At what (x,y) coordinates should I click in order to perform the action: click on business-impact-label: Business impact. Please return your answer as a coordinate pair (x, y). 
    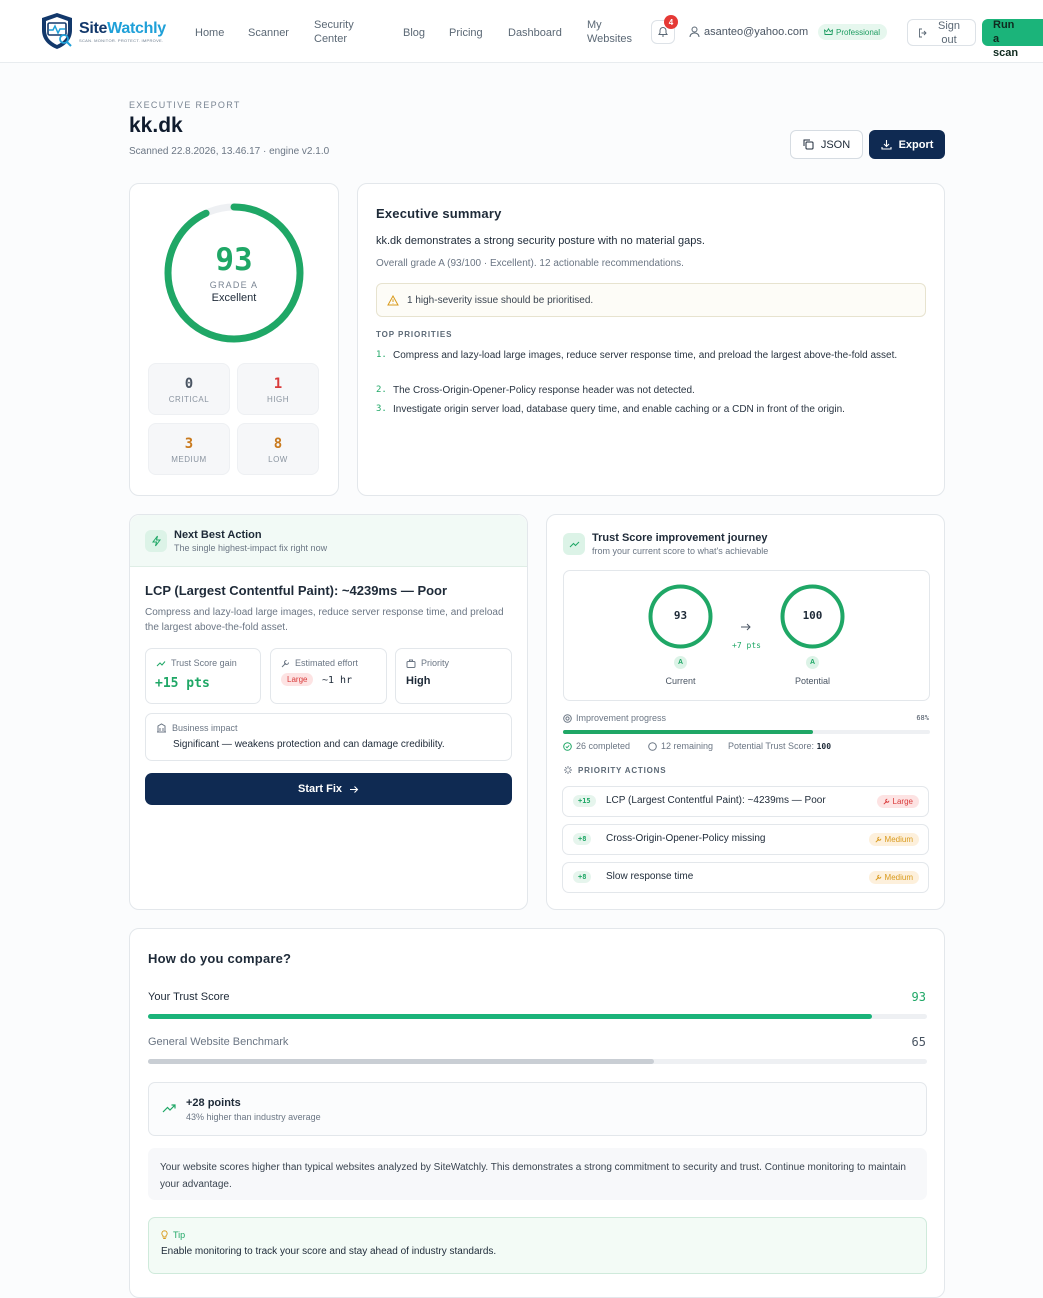
    Looking at the image, I should click on (205, 728).